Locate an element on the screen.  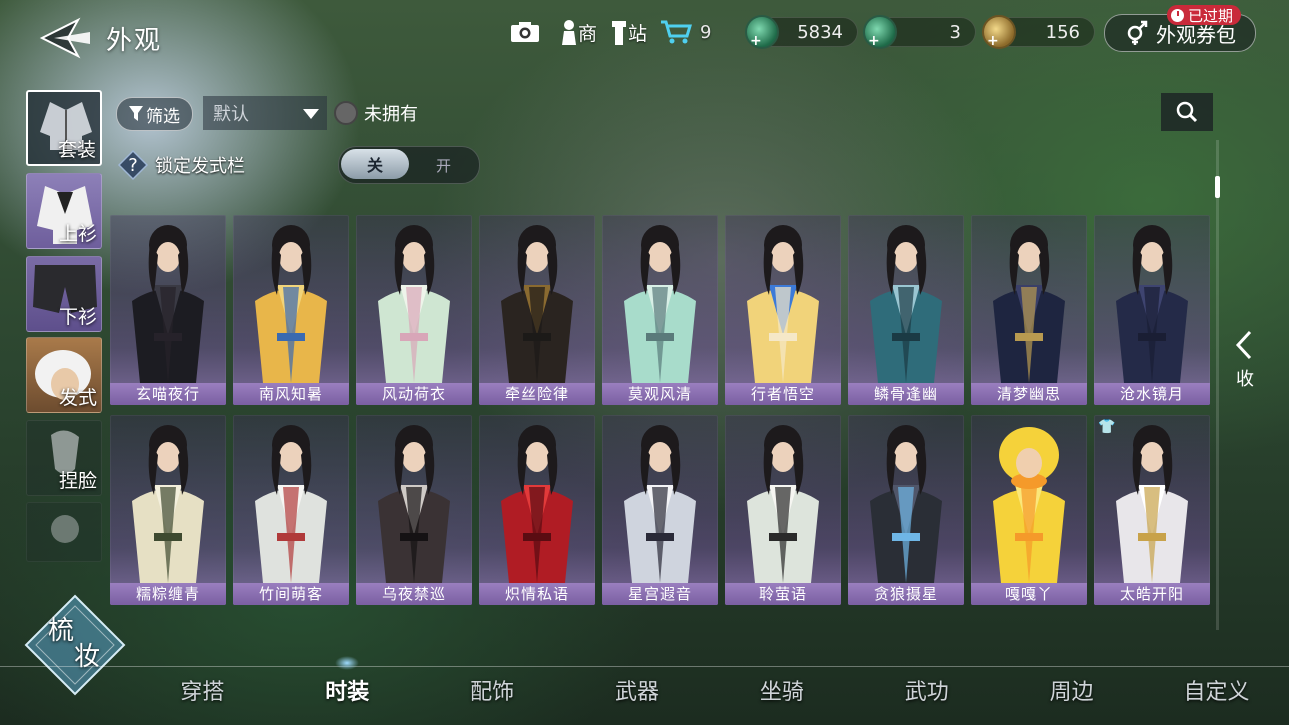
bottom-divider is located at coordinates (644, 666).